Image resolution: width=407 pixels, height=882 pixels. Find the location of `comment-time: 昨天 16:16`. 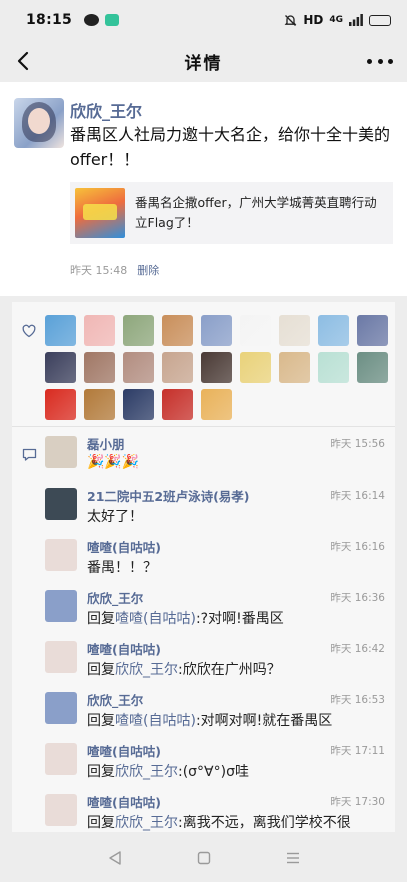

comment-time: 昨天 16:16 is located at coordinates (357, 547).